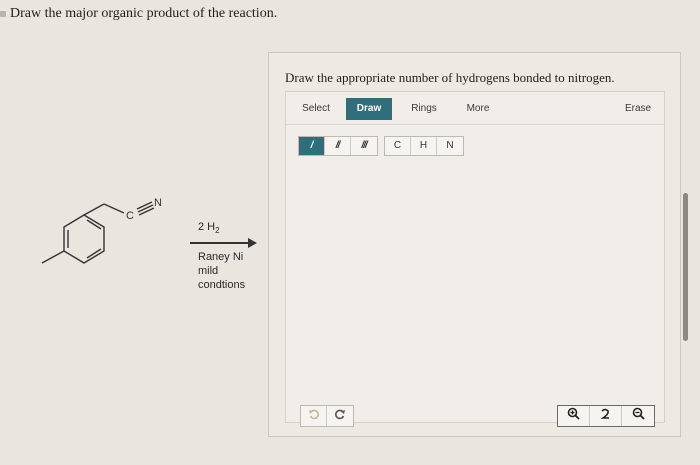 Image resolution: width=700 pixels, height=465 pixels. What do you see at coordinates (424, 109) in the screenshot?
I see `tab-rings: Rings` at bounding box center [424, 109].